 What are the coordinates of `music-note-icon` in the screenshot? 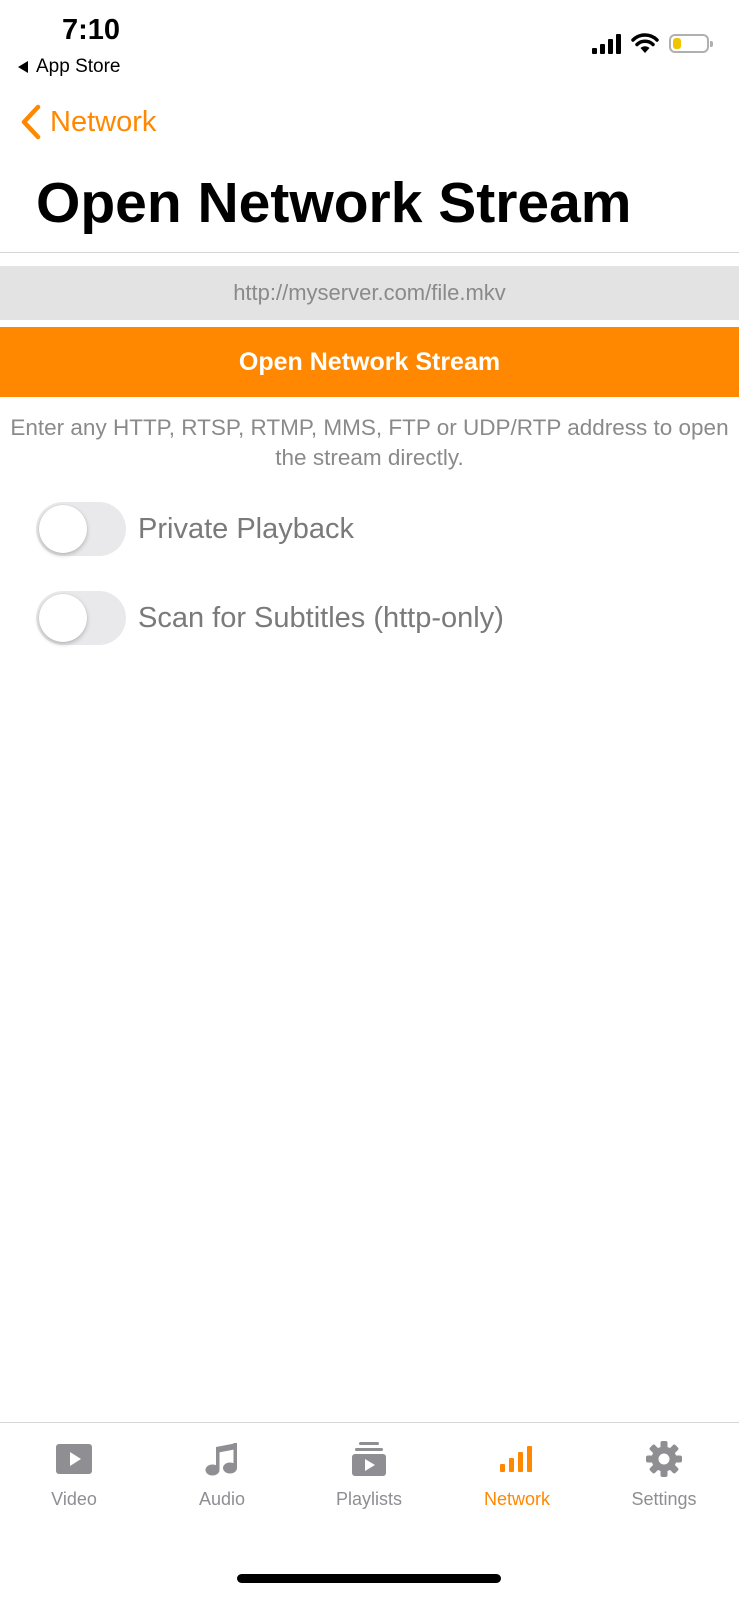 It's located at (221, 1459).